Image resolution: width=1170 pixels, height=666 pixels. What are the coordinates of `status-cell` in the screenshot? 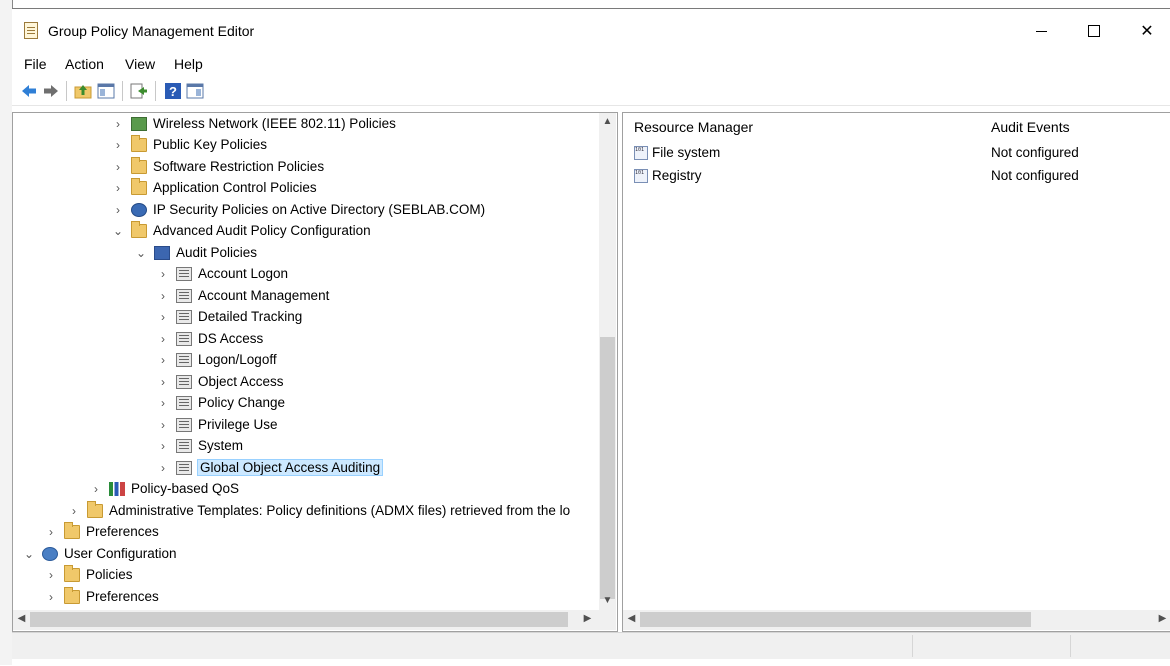 It's located at (1120, 646).